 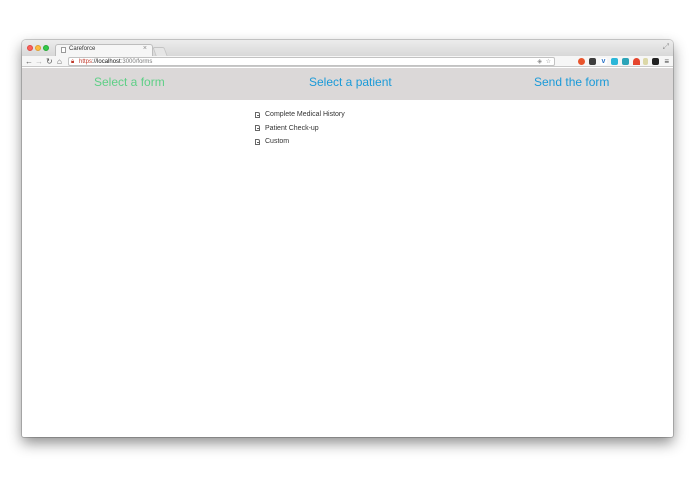 I want to click on step-send-form: Send the form, so click(x=571, y=82).